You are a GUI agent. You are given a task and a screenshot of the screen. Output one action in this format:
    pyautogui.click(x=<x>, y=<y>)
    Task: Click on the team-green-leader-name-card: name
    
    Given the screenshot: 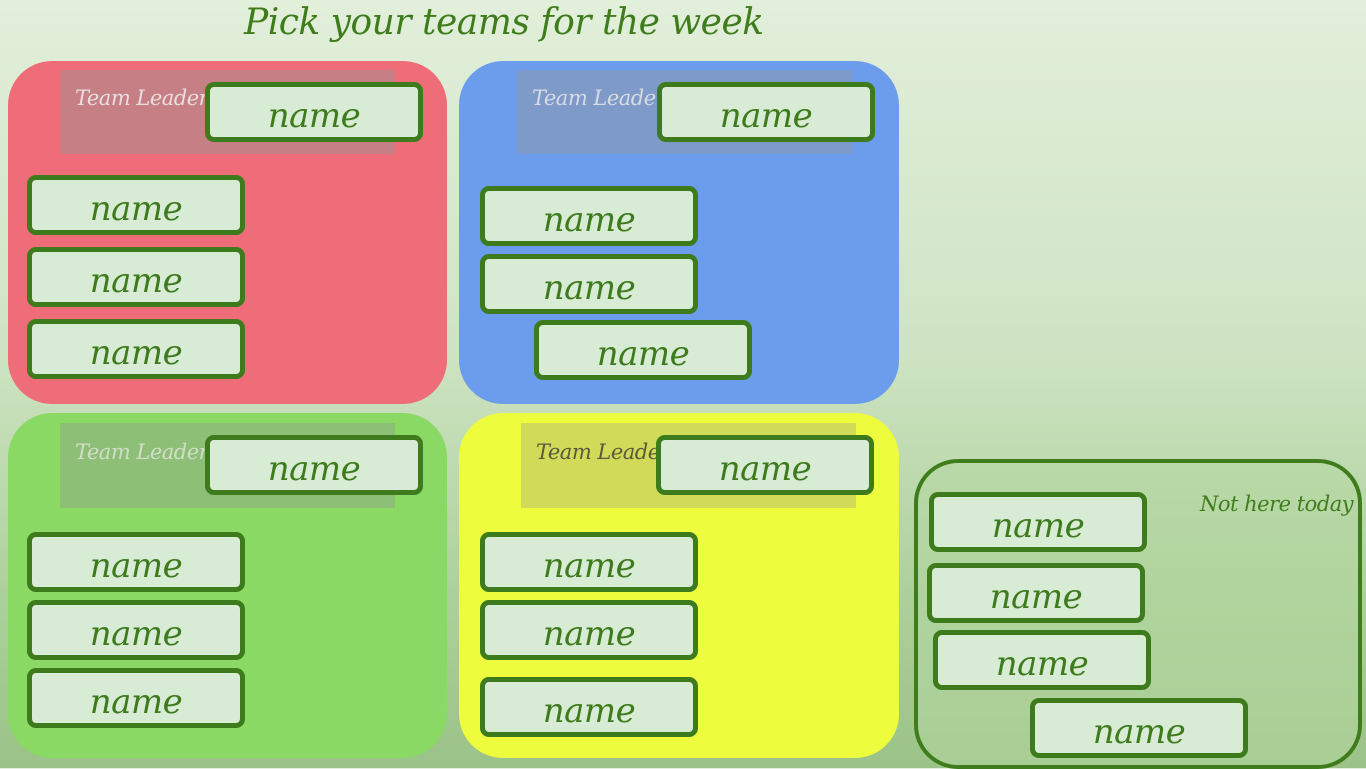 What is the action you would take?
    pyautogui.click(x=314, y=465)
    